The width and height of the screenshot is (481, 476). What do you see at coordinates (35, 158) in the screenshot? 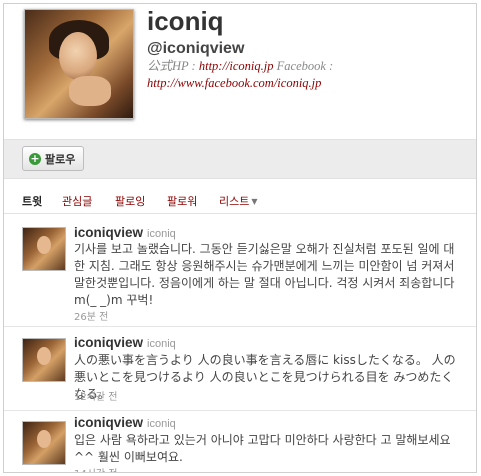
I see `plus-icon: +` at bounding box center [35, 158].